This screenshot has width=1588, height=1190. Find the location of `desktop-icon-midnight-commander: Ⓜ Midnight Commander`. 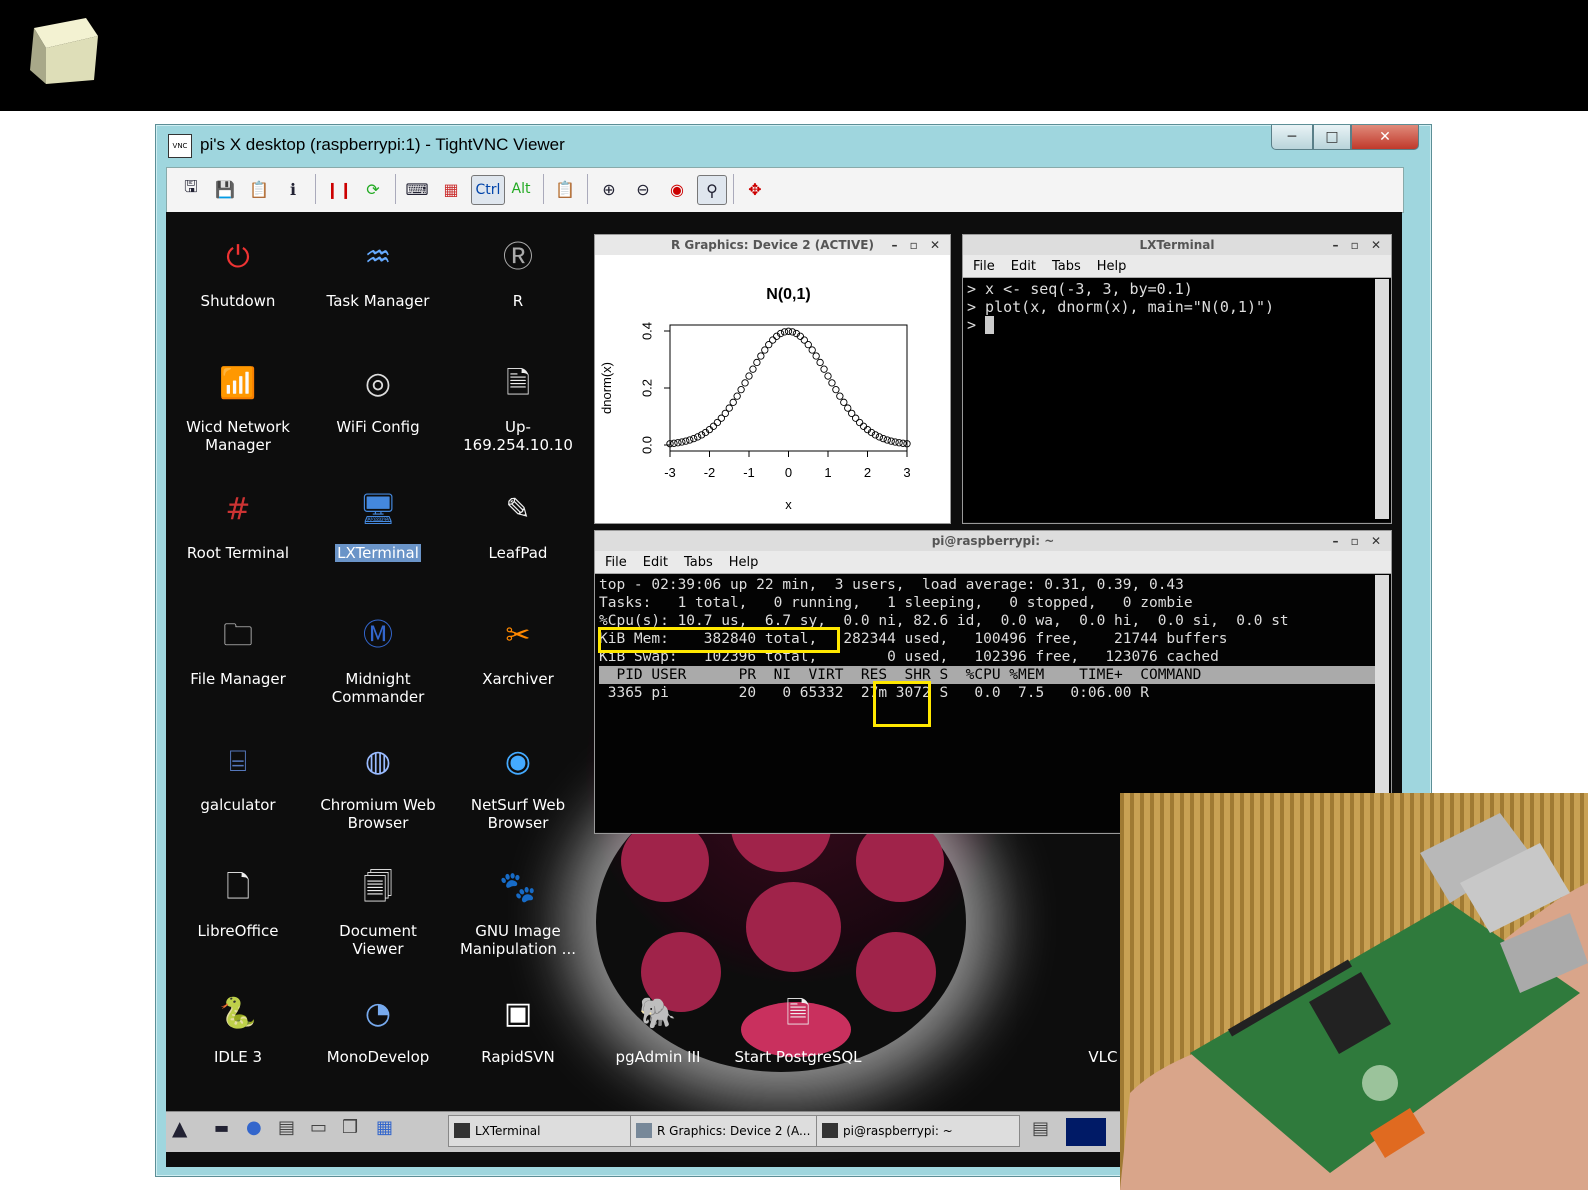

desktop-icon-midnight-commander: Ⓜ Midnight Commander is located at coordinates (378, 658).